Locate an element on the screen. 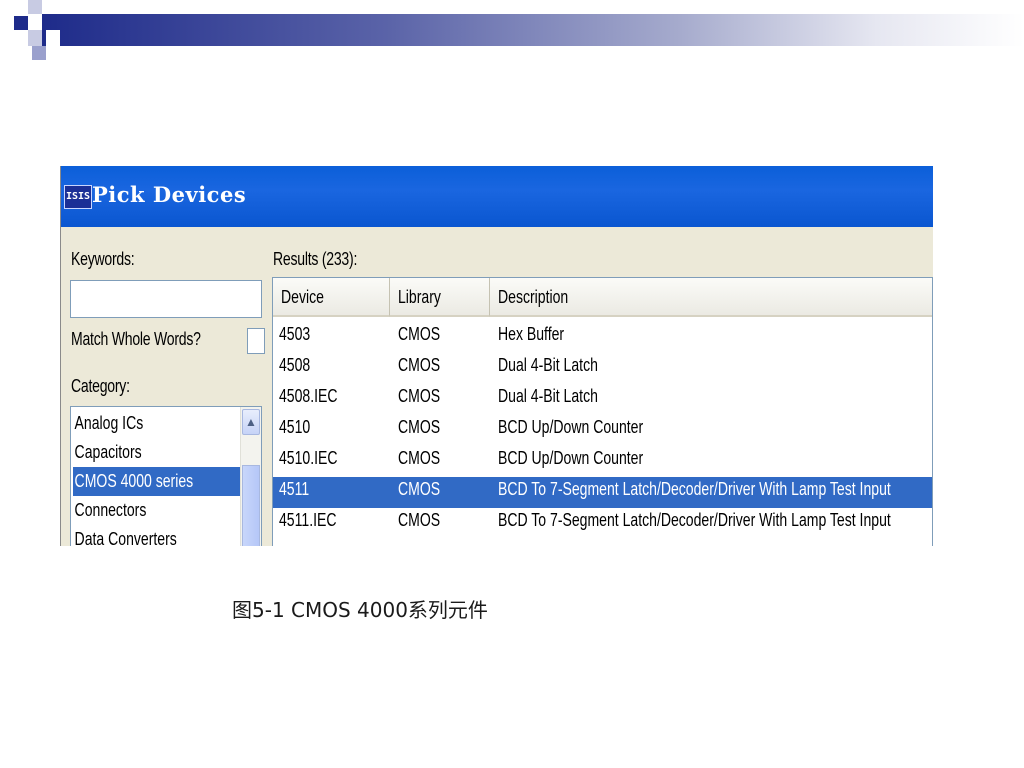  category-scrollbar: ▲ is located at coordinates (250, 476).